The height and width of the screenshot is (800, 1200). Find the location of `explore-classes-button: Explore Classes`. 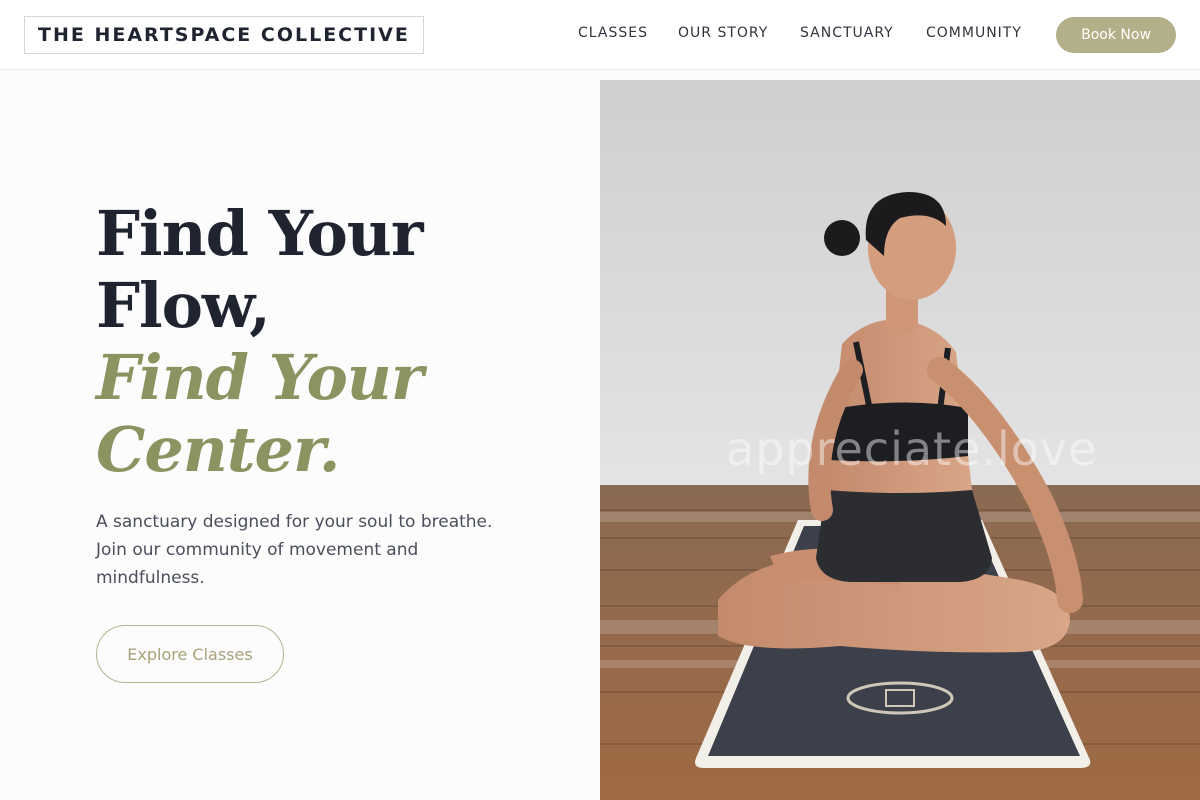

explore-classes-button: Explore Classes is located at coordinates (190, 654).